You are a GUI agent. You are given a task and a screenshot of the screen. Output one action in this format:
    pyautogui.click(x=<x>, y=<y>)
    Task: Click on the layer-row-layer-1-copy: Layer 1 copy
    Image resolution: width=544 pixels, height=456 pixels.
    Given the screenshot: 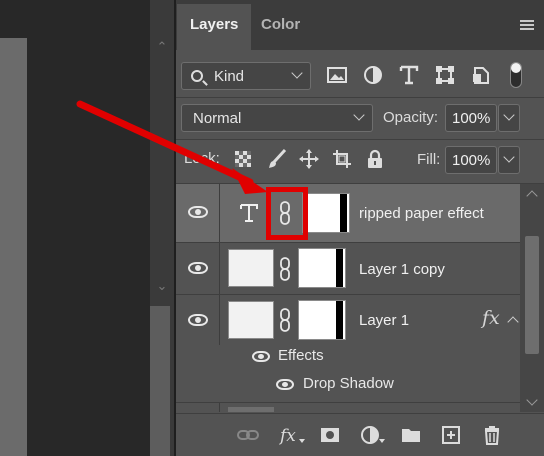 What is the action you would take?
    pyautogui.click(x=348, y=268)
    